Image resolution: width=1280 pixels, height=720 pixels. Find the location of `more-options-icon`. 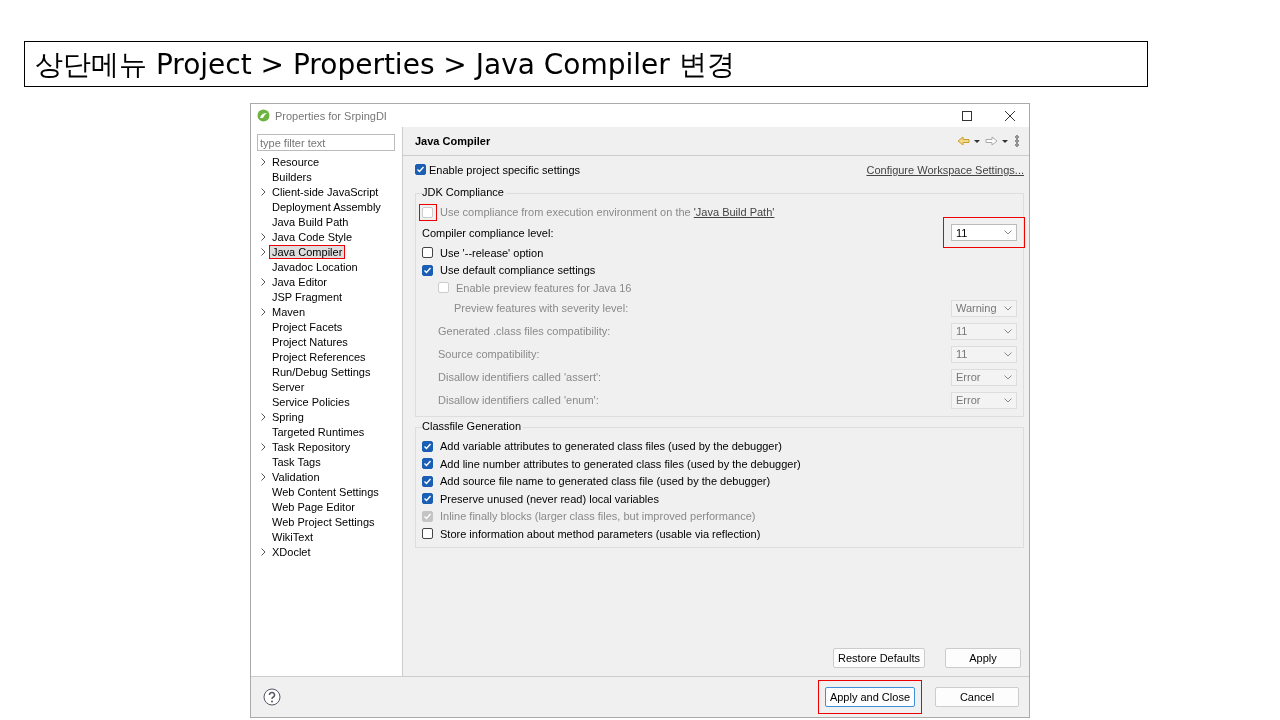

more-options-icon is located at coordinates (1017, 141).